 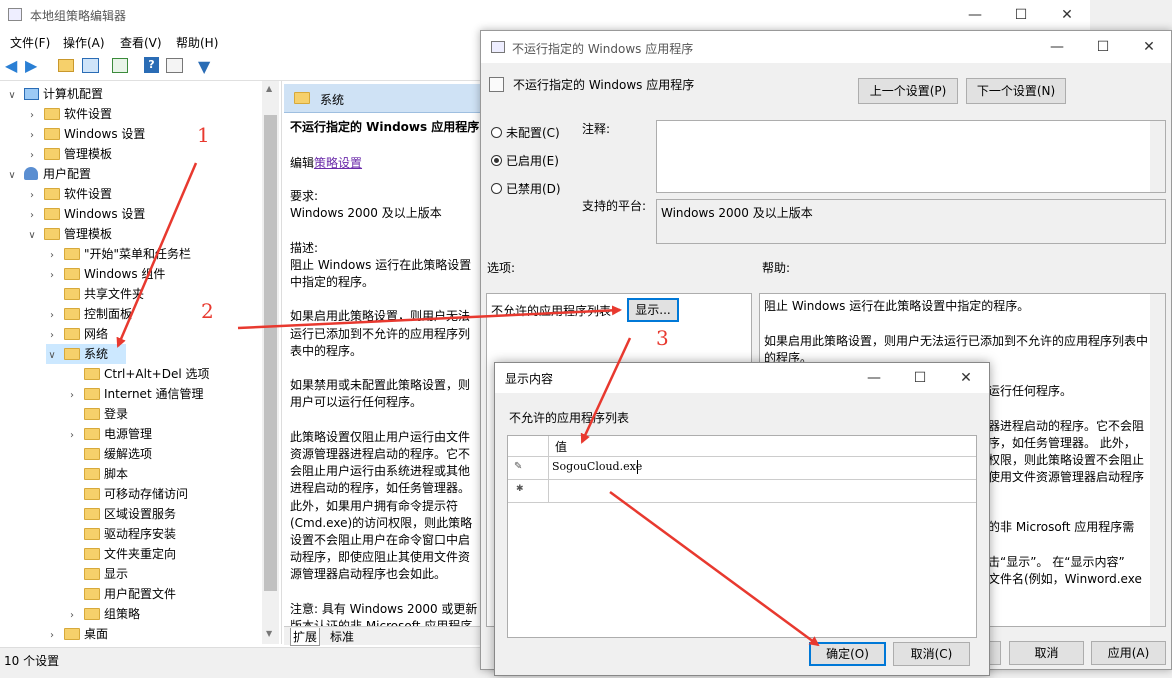 I want to click on annotation-3: 3, so click(x=662, y=338).